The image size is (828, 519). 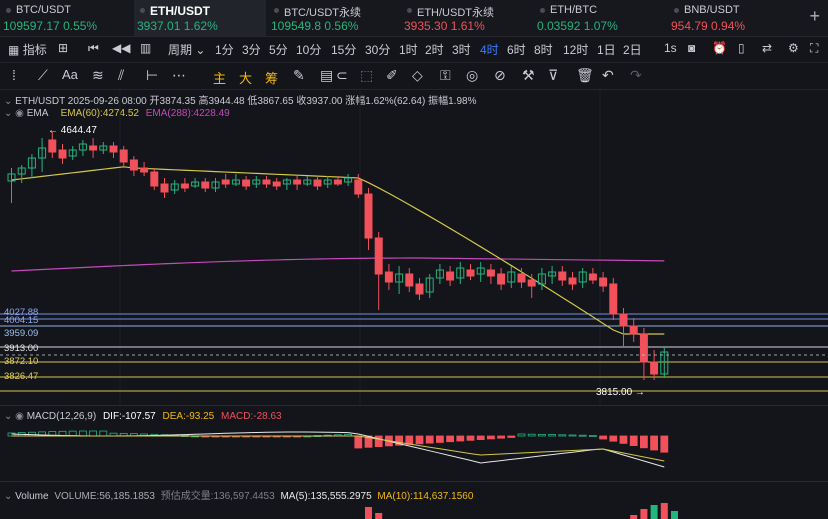 I want to click on interval-2d: 2日, so click(x=632, y=49).